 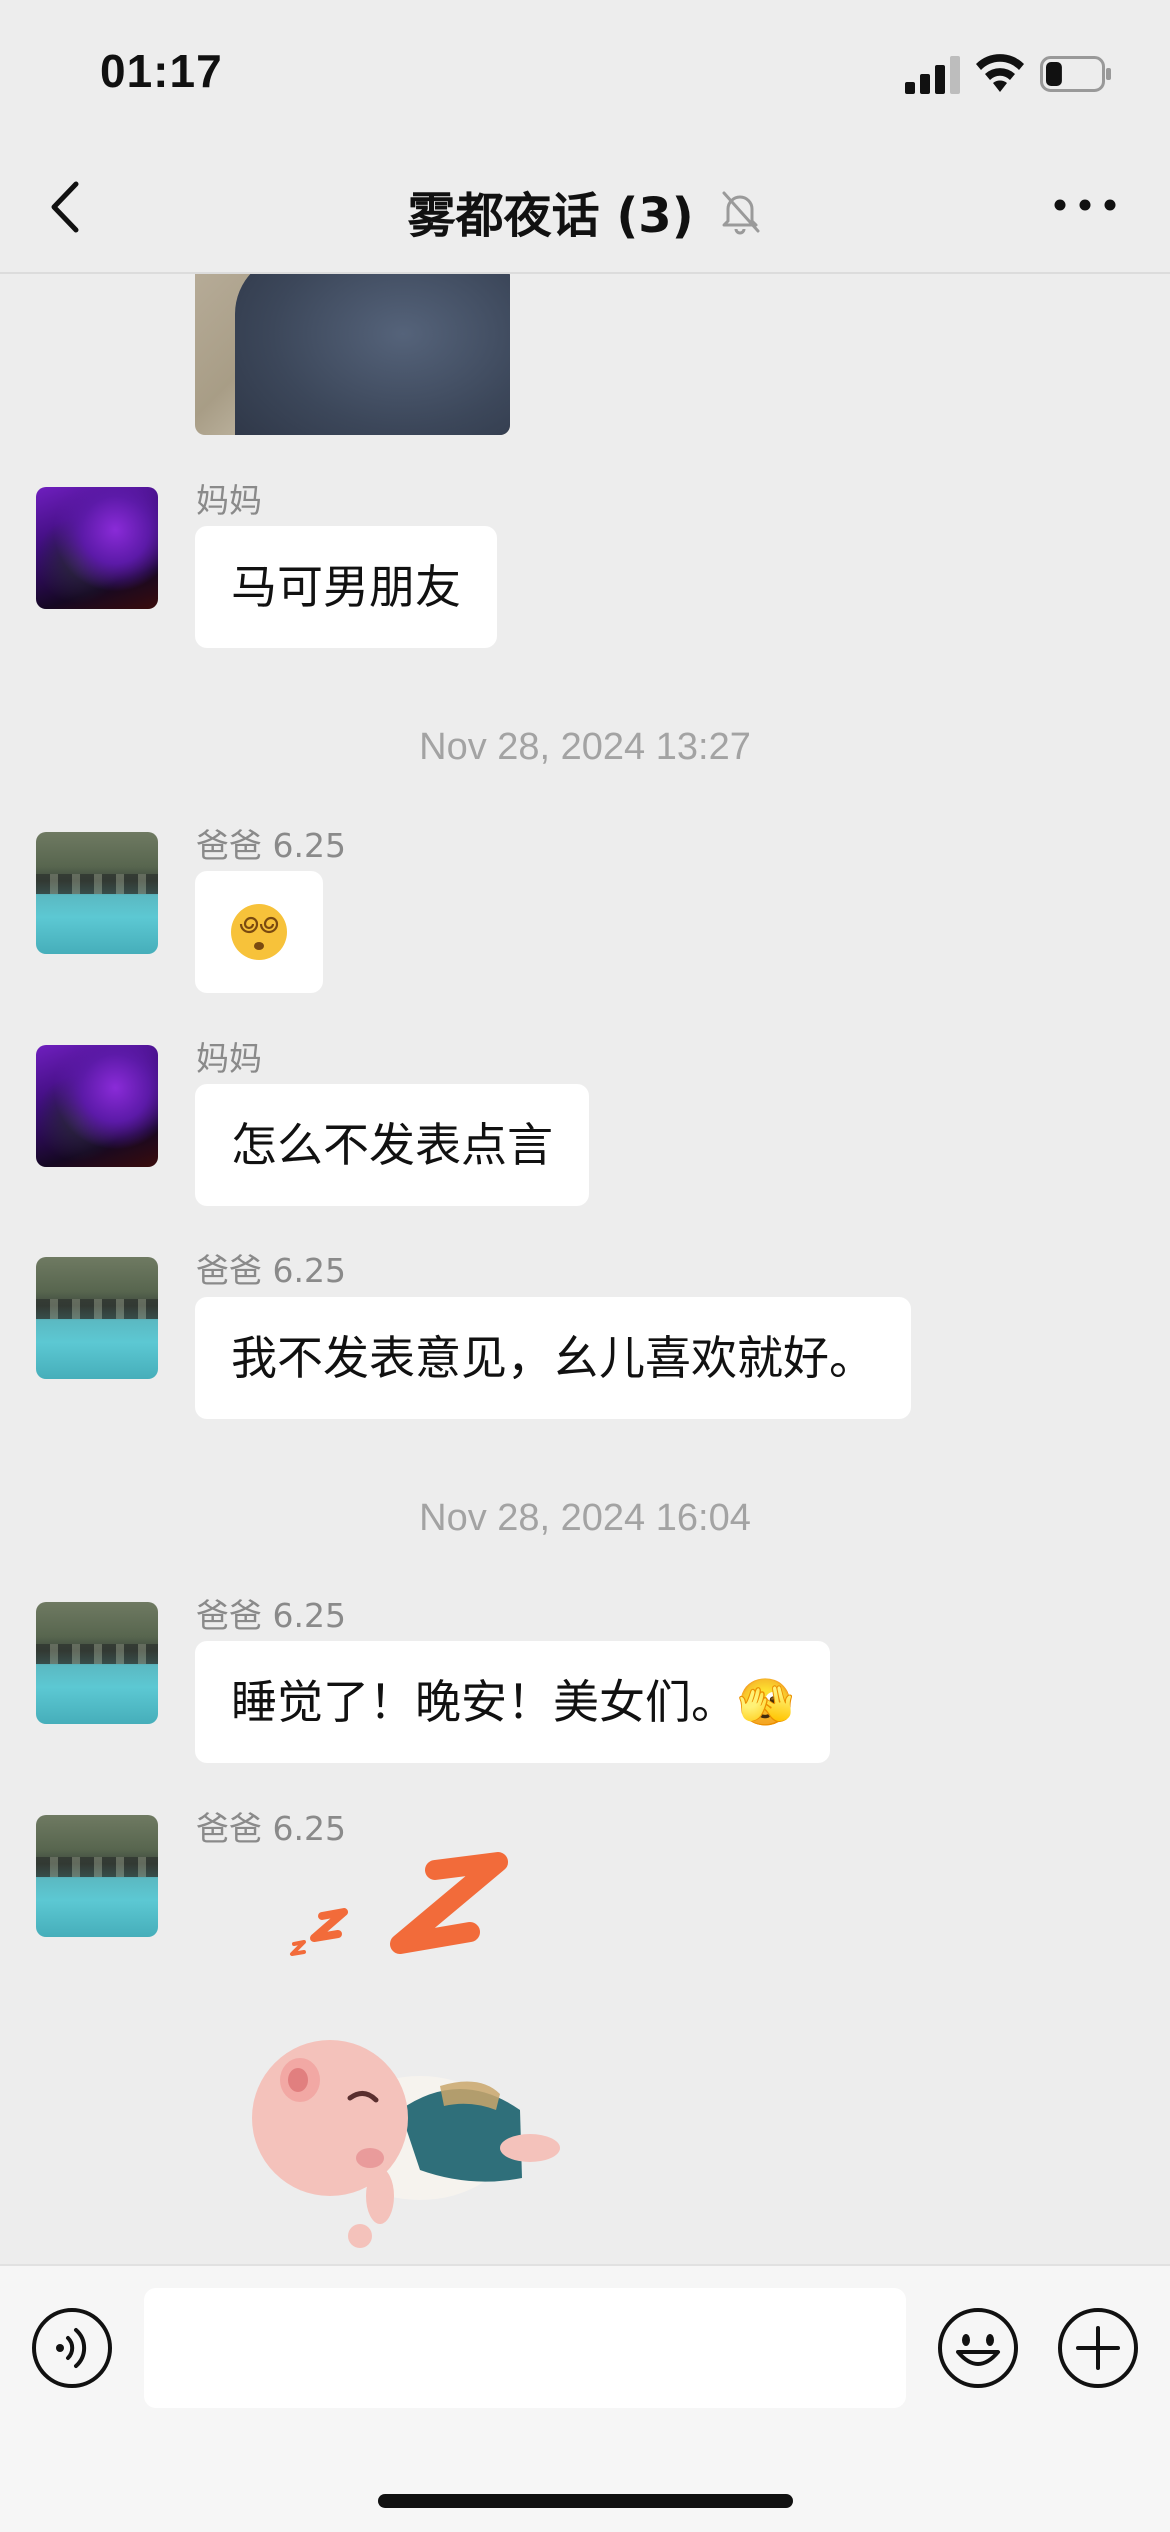 What do you see at coordinates (72, 2348) in the screenshot?
I see `voice-input-icon` at bounding box center [72, 2348].